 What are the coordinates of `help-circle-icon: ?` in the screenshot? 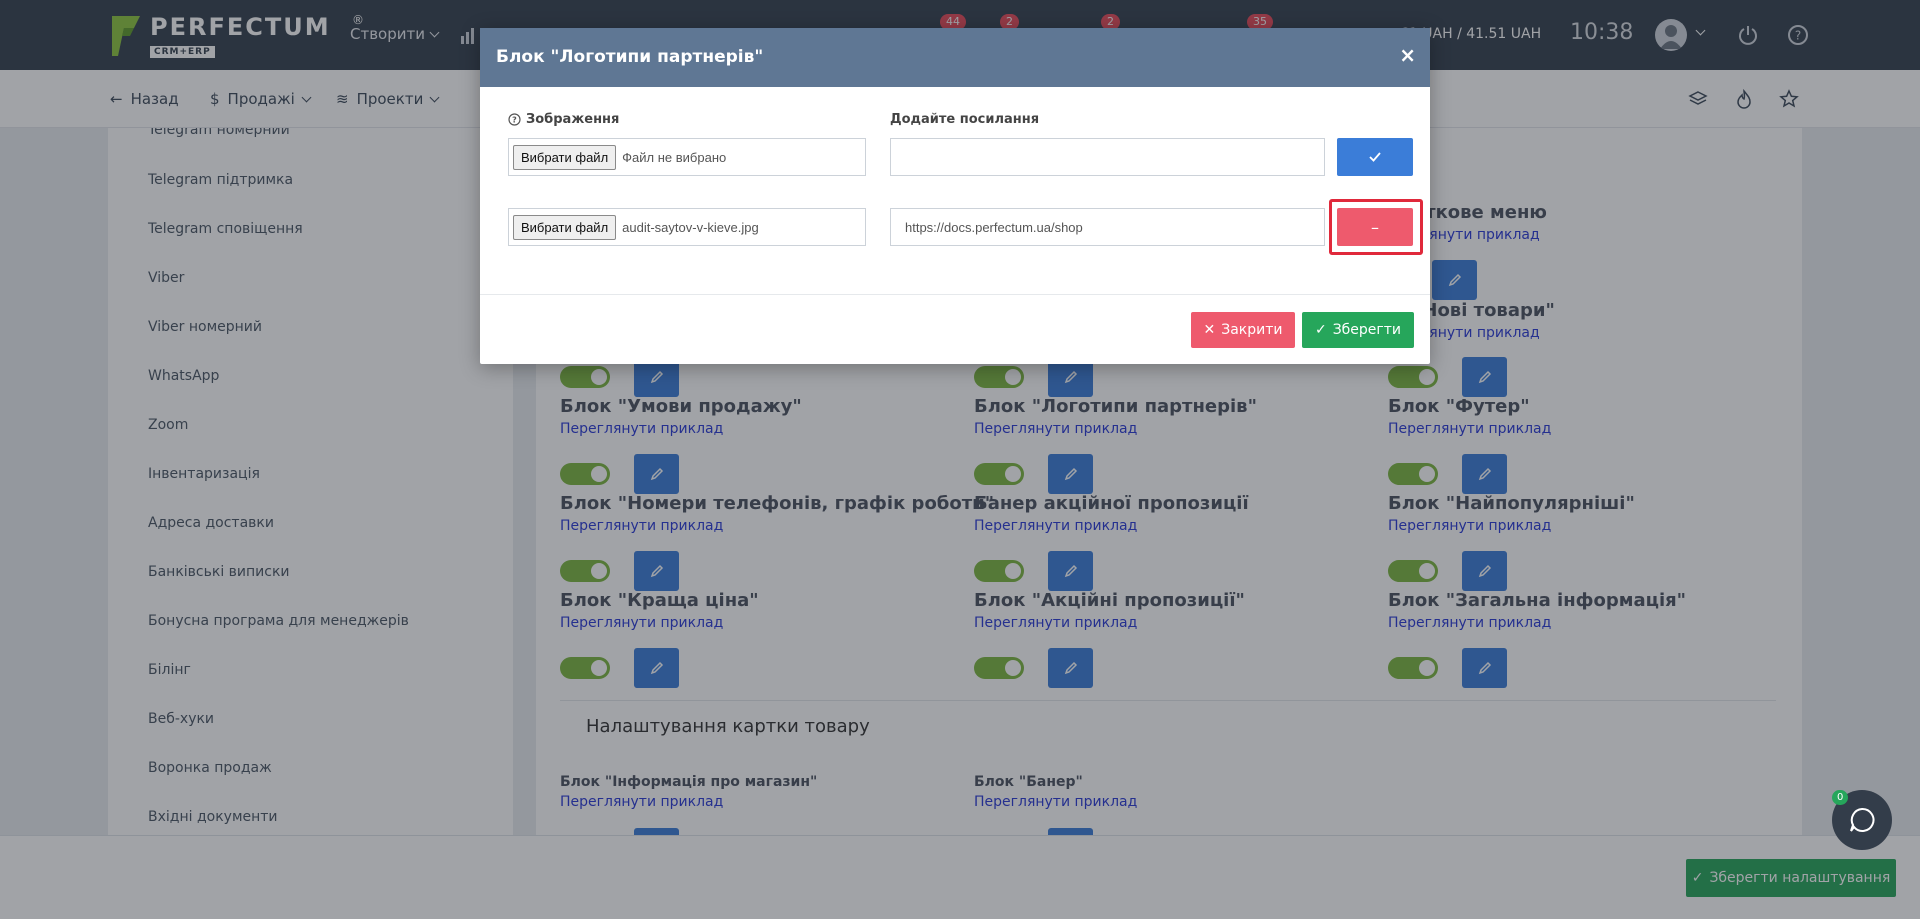 It's located at (514, 119).